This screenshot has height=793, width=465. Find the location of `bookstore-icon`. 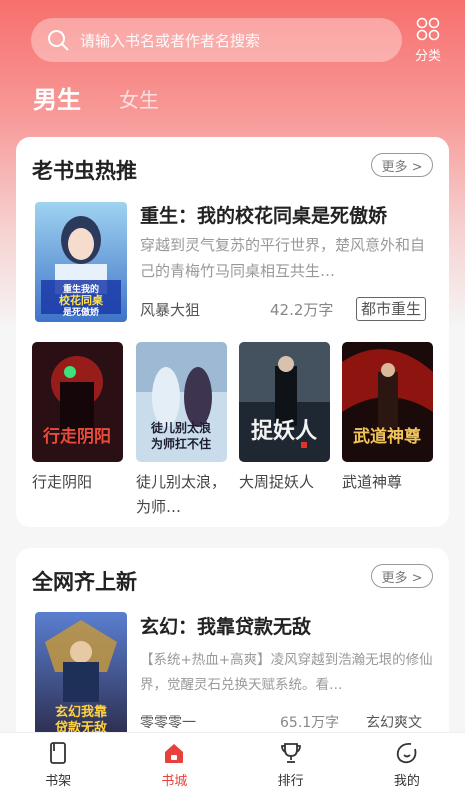

bookstore-icon is located at coordinates (174, 753).